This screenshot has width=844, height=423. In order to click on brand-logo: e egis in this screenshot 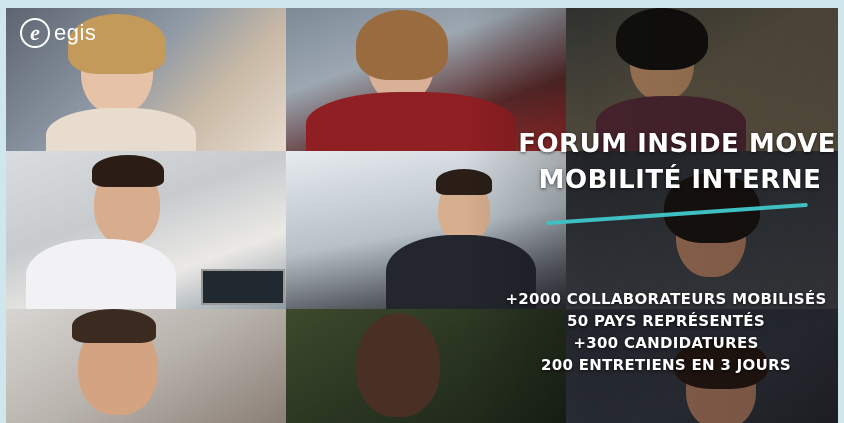, I will do `click(58, 33)`.